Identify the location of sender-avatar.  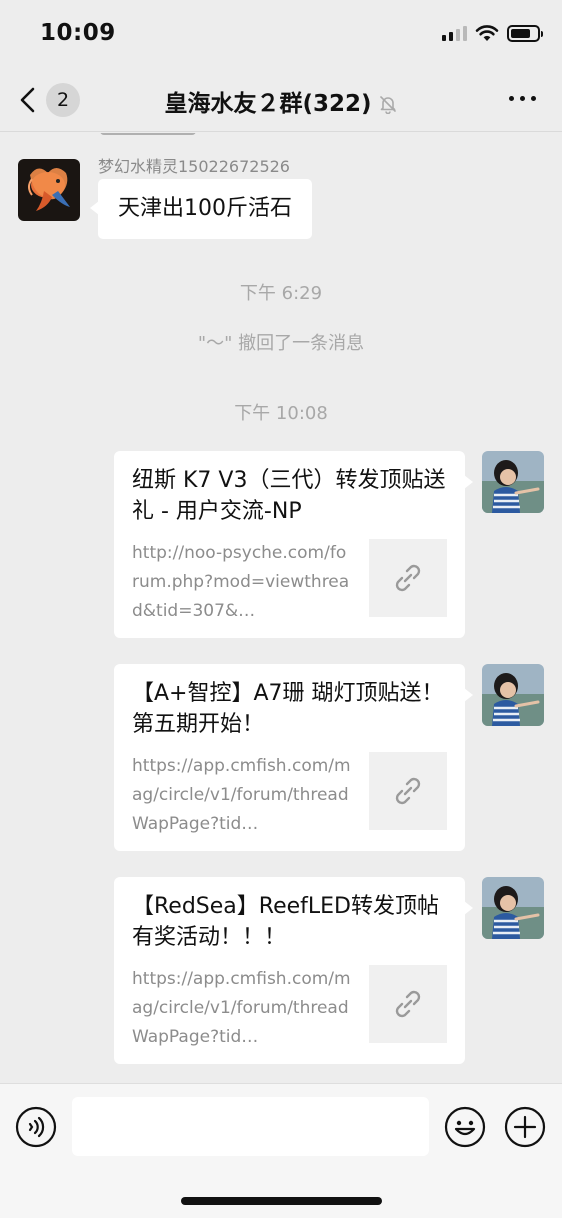
(49, 190).